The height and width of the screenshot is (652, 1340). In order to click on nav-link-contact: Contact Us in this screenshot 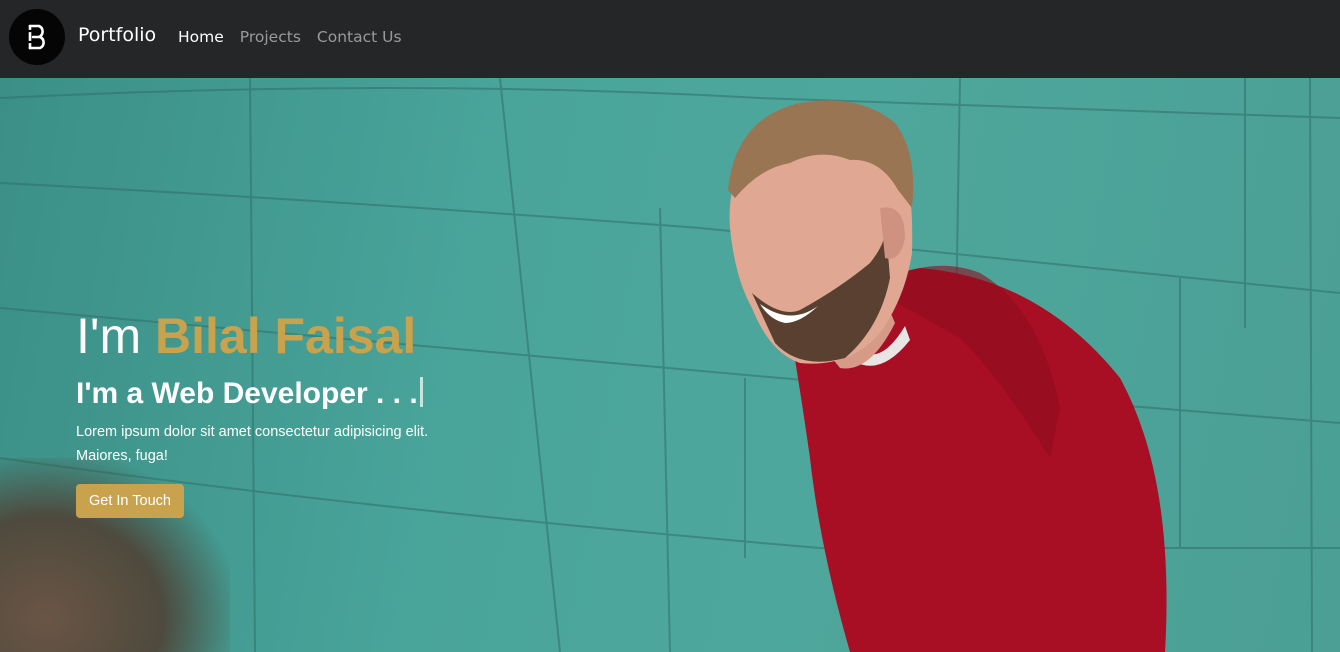, I will do `click(359, 37)`.